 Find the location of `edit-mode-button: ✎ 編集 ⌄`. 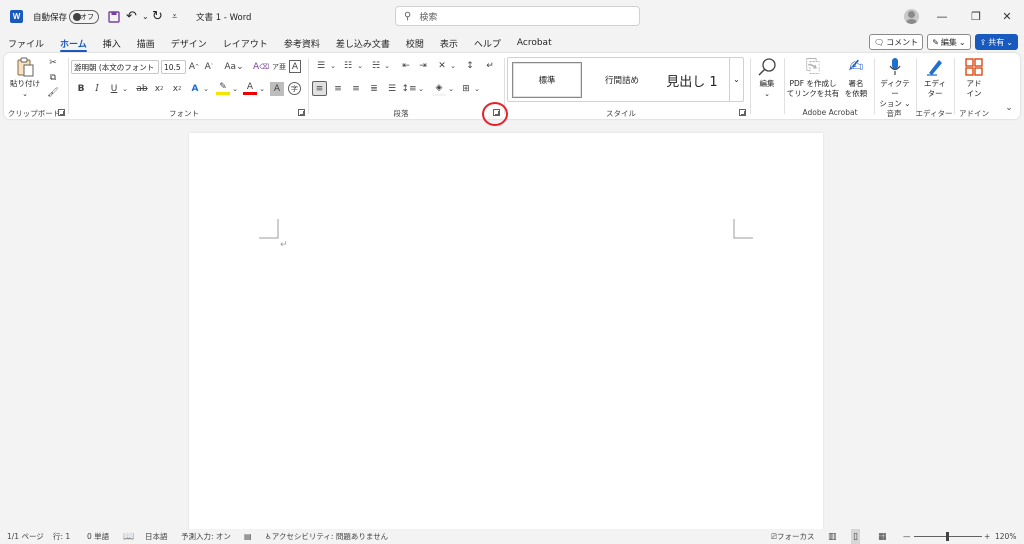

edit-mode-button: ✎ 編集 ⌄ is located at coordinates (949, 42).